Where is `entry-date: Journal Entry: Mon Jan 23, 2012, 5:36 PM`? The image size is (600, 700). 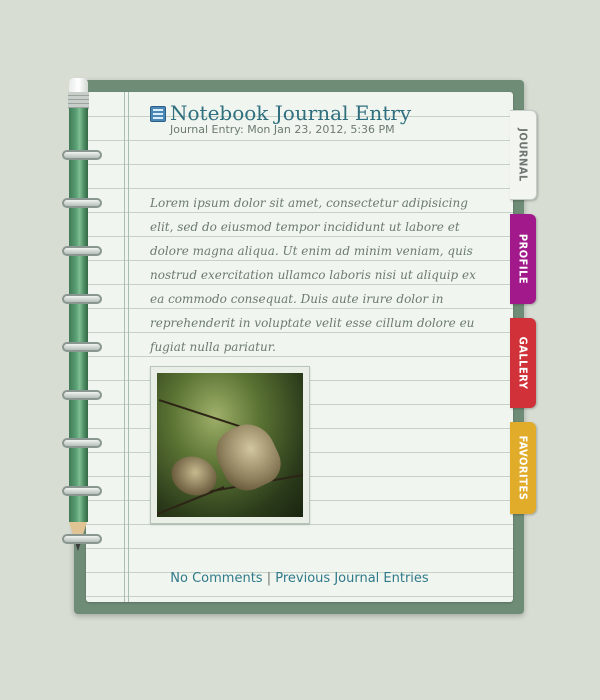
entry-date: Journal Entry: Mon Jan 23, 2012, 5:36 PM is located at coordinates (282, 129).